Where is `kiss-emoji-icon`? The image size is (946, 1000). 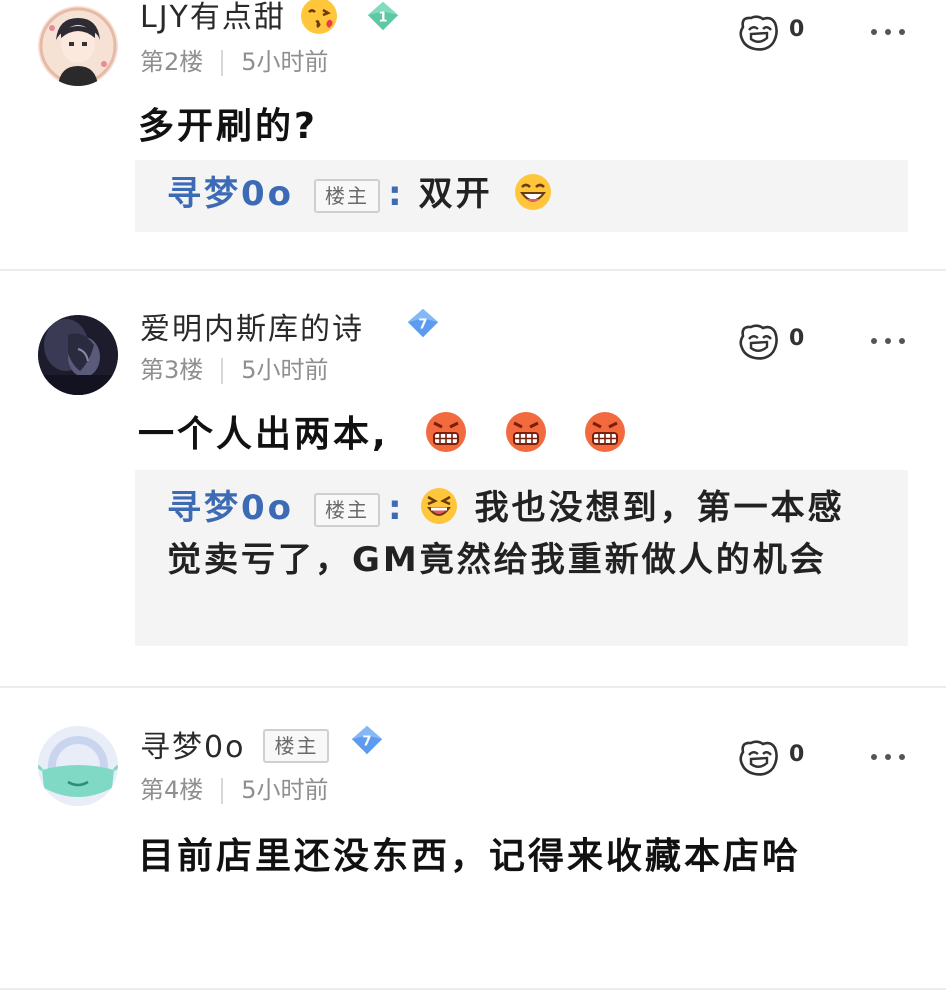
kiss-emoji-icon is located at coordinates (319, 17).